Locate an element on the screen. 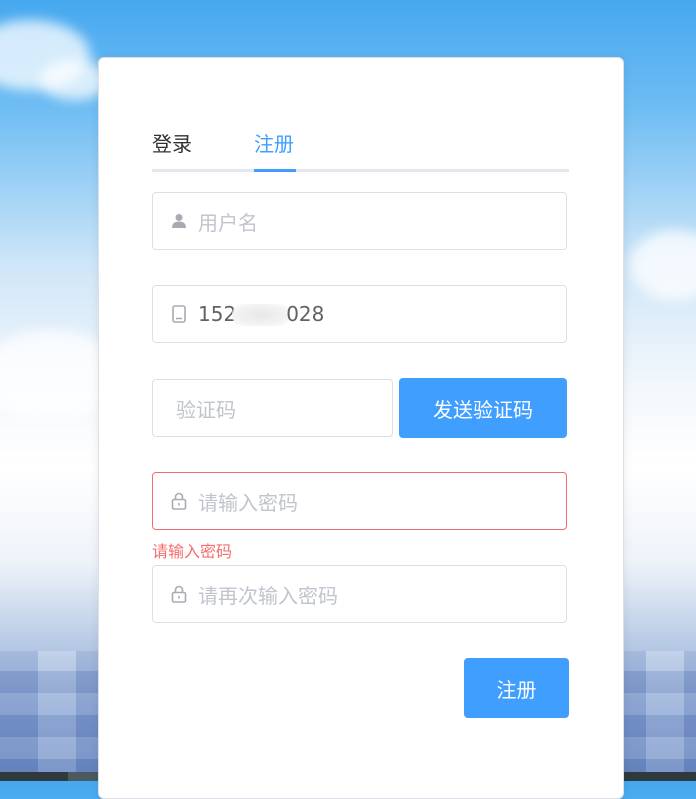  redacted-blur is located at coordinates (261, 315).